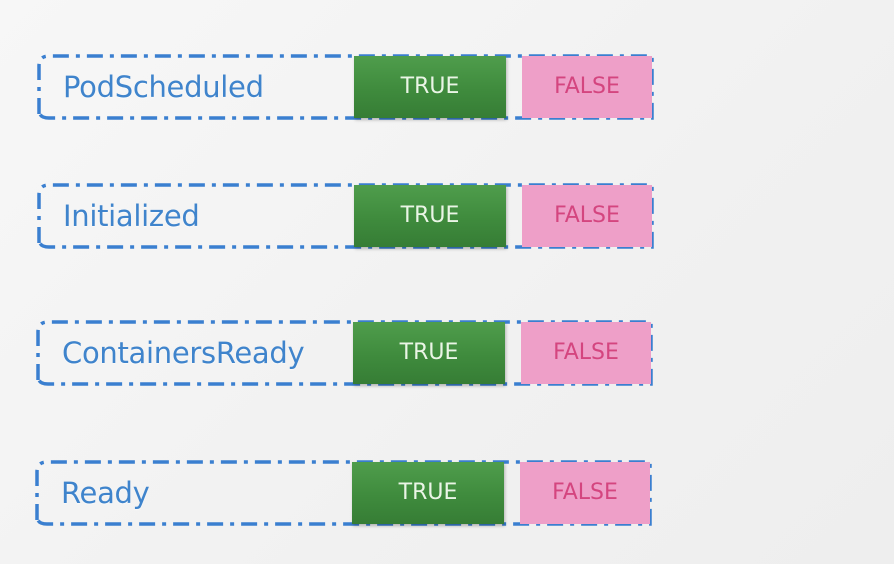 This screenshot has width=894, height=564. I want to click on condition-label: Ready, so click(105, 493).